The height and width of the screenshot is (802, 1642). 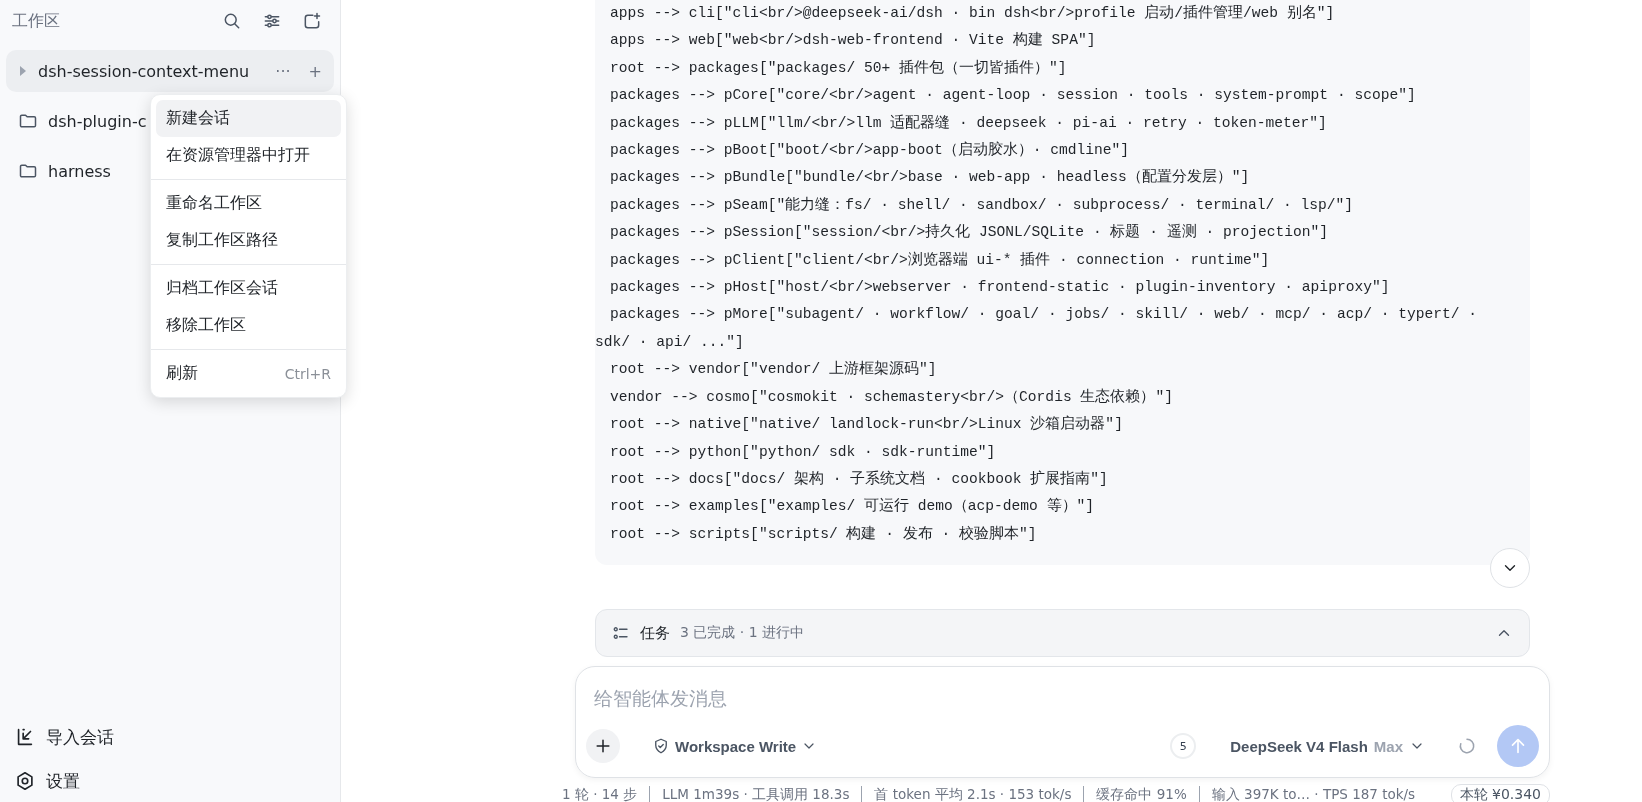 I want to click on status-item: 1 轮 · 14 步, so click(x=600, y=794).